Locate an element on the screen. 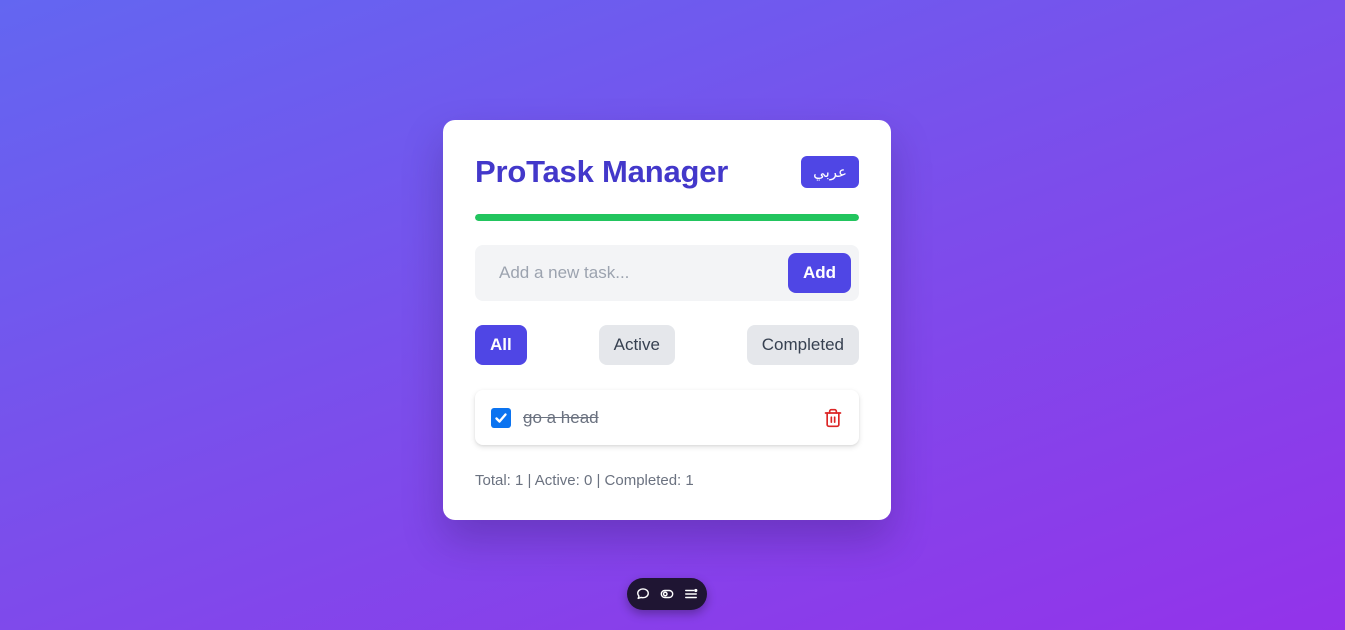 The width and height of the screenshot is (1345, 630). toggle-icon is located at coordinates (667, 594).